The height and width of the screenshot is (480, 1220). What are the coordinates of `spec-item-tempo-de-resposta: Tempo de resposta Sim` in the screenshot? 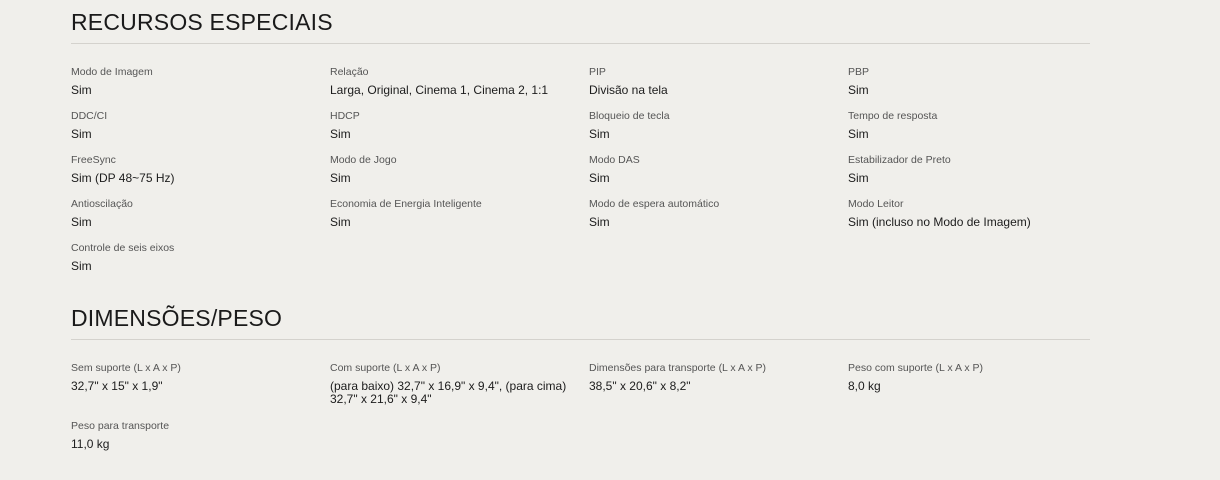 It's located at (969, 132).